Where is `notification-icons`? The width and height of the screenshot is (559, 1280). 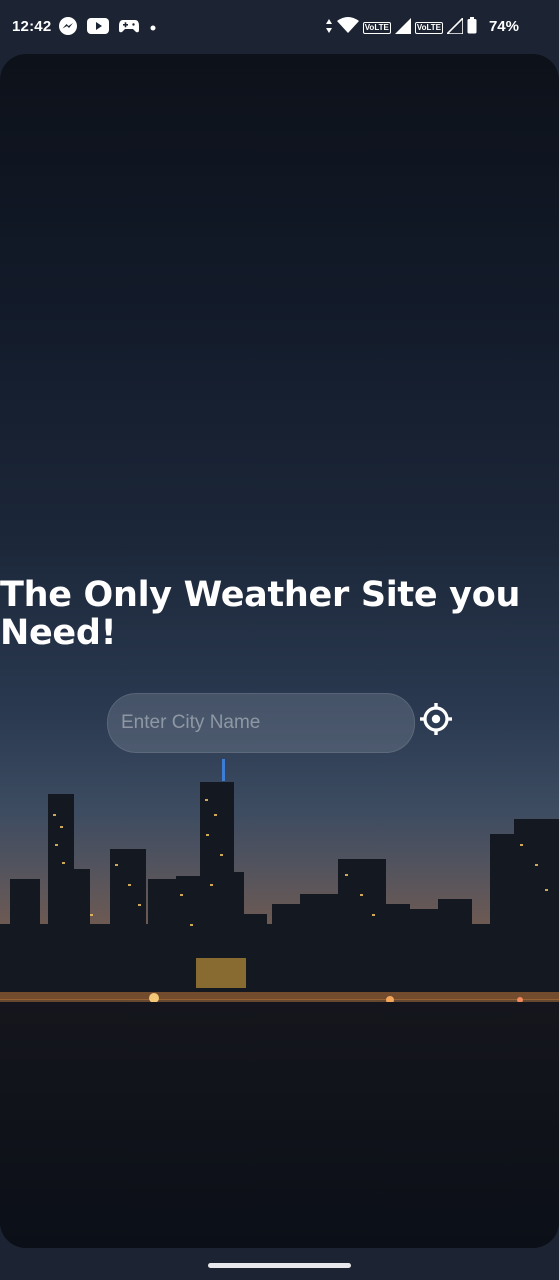
notification-icons is located at coordinates (107, 28).